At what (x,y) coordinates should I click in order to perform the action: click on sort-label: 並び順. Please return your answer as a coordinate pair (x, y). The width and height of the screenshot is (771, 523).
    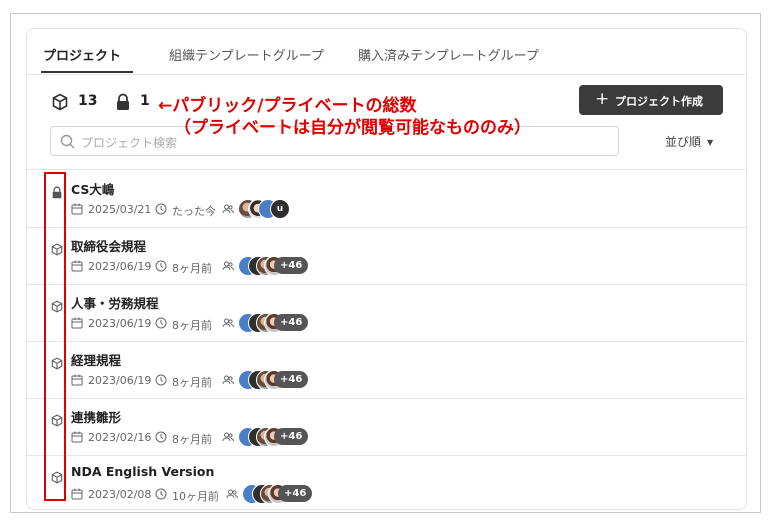
    Looking at the image, I should click on (683, 142).